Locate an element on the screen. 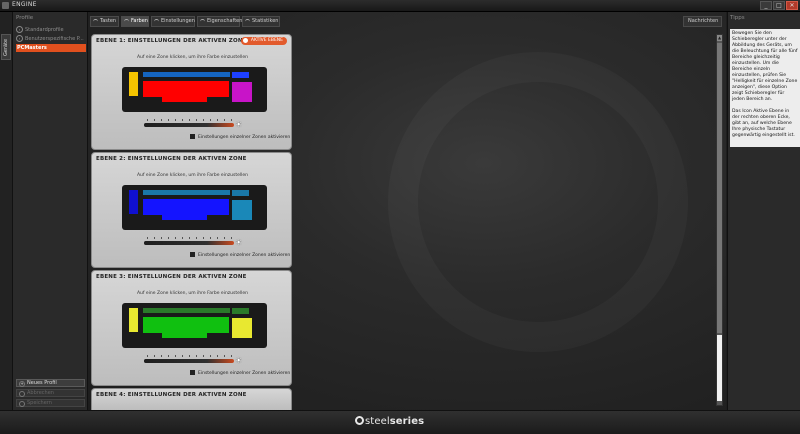  device-tab-strip: Geräte is located at coordinates (6, 211).